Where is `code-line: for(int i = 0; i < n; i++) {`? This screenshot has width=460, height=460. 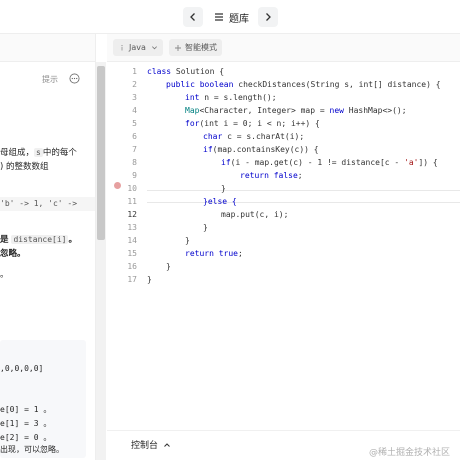
code-line: for(int i = 0; i < n; i++) { is located at coordinates (252, 123).